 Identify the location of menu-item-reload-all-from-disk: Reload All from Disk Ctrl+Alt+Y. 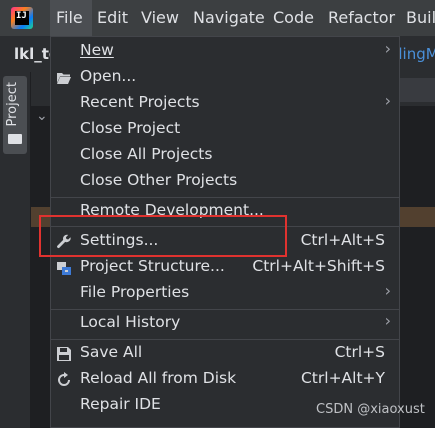
(225, 380).